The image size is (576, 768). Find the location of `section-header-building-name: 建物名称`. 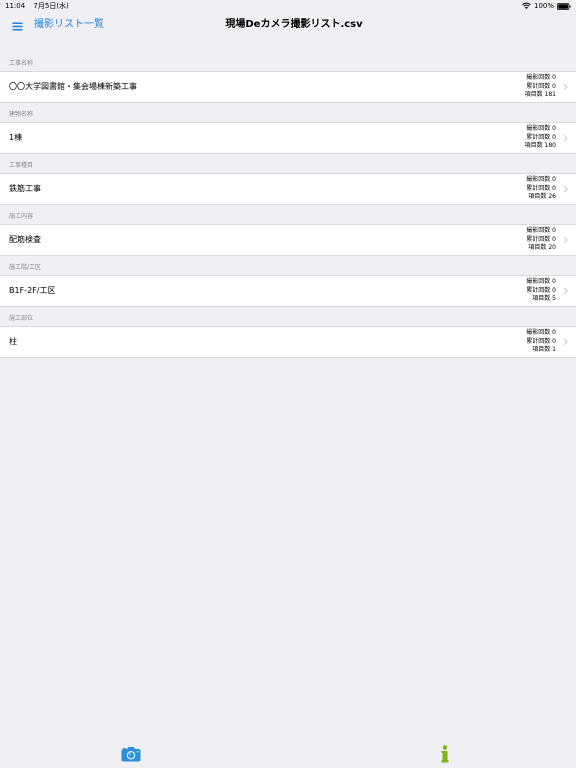

section-header-building-name: 建物名称 is located at coordinates (21, 114).